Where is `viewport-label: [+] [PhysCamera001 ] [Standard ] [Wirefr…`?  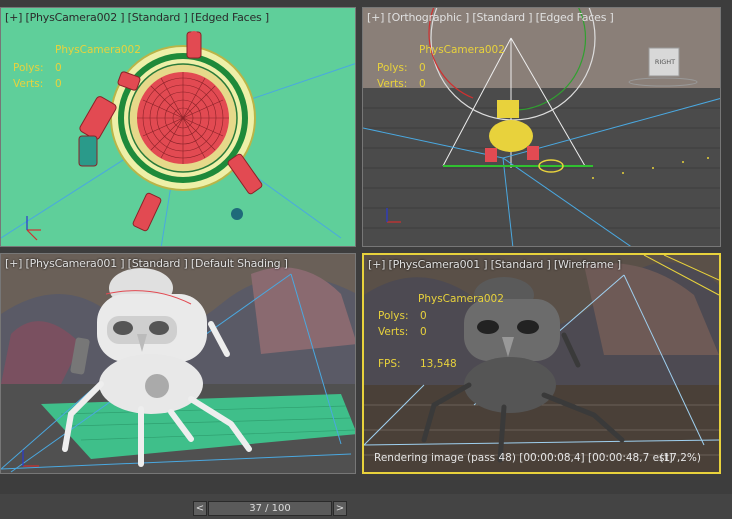 viewport-label: [+] [PhysCamera001 ] [Standard ] [Wirefr… is located at coordinates (494, 264).